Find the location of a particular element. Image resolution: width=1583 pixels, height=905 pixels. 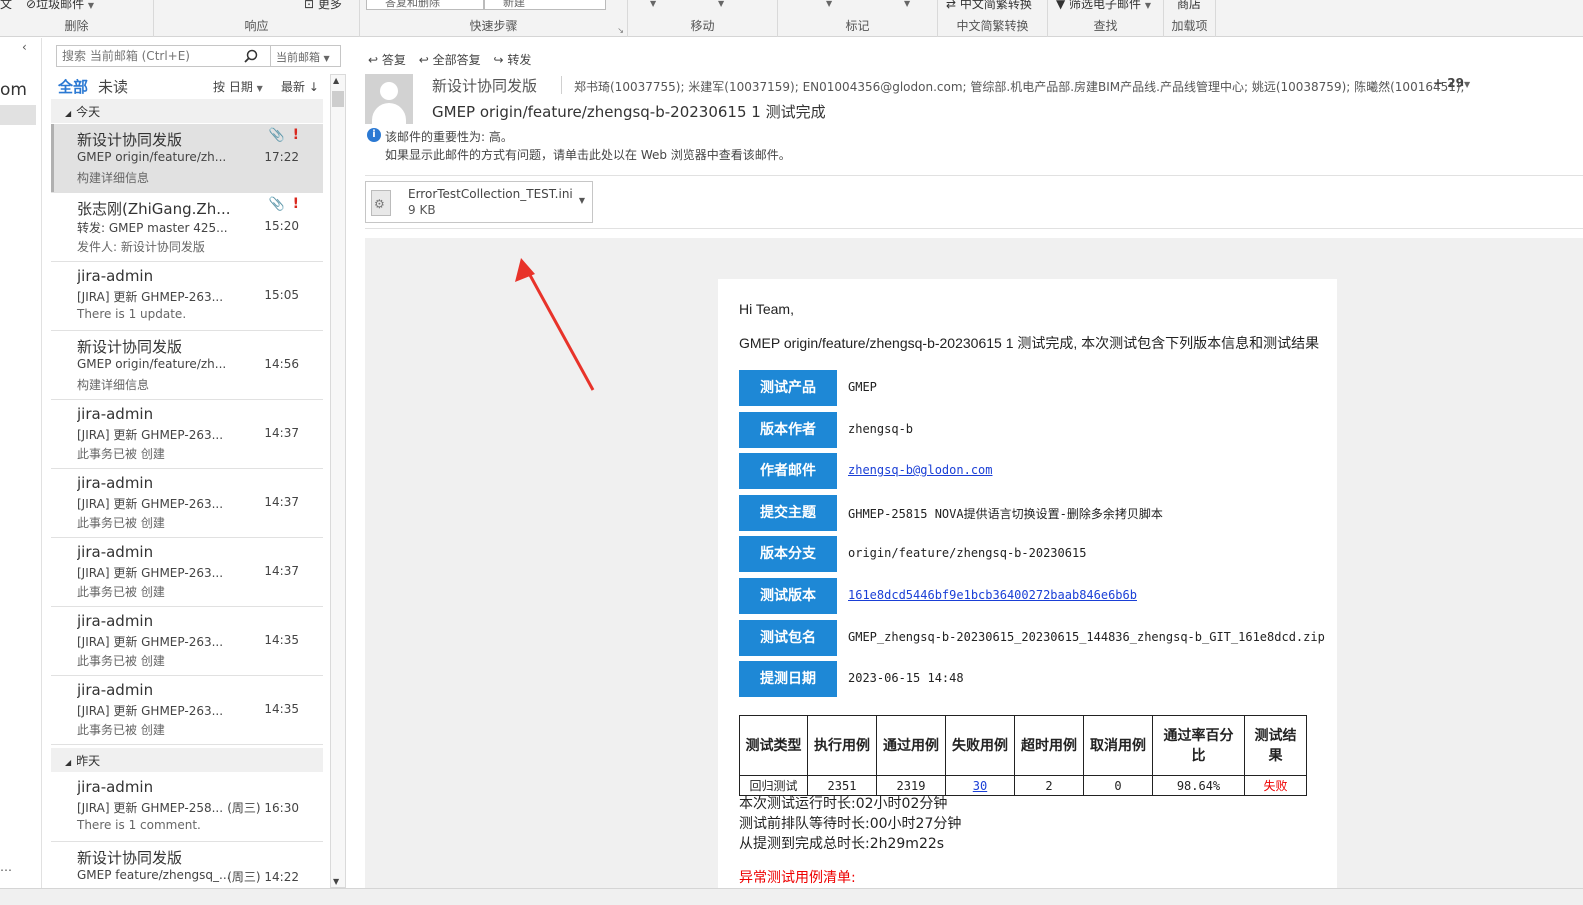

convert-label: 中文简繁转换 is located at coordinates (995, 5).